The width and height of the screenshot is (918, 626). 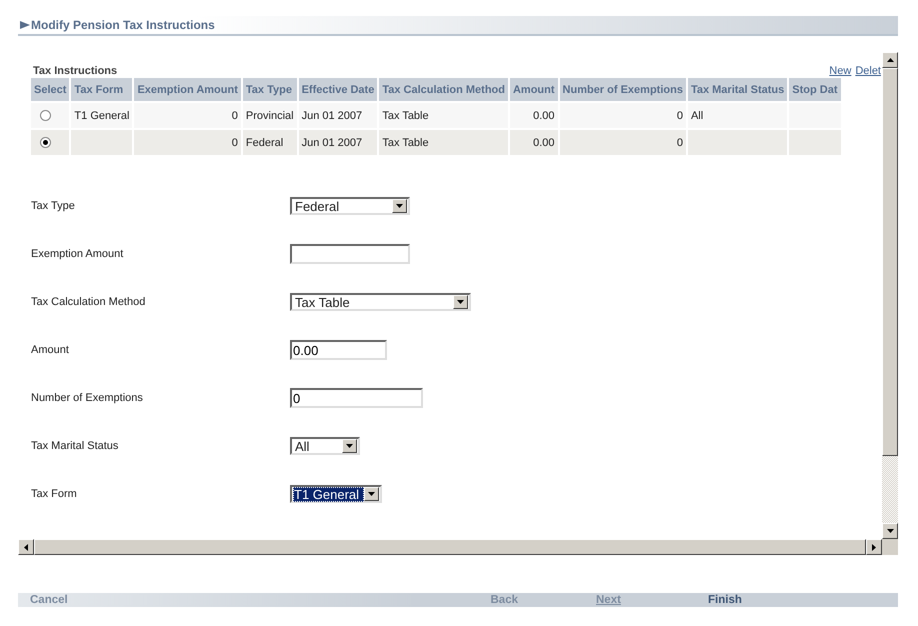 I want to click on table-cell: T1 General, so click(x=102, y=116).